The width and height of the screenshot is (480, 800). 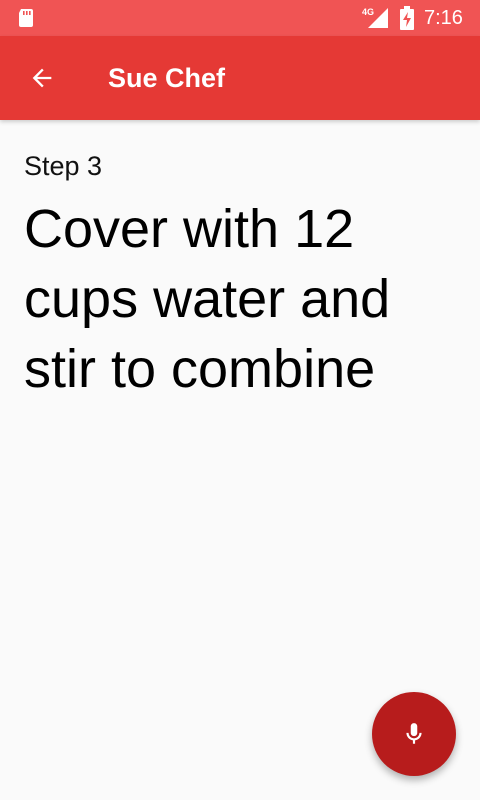 I want to click on back-button, so click(x=42, y=78).